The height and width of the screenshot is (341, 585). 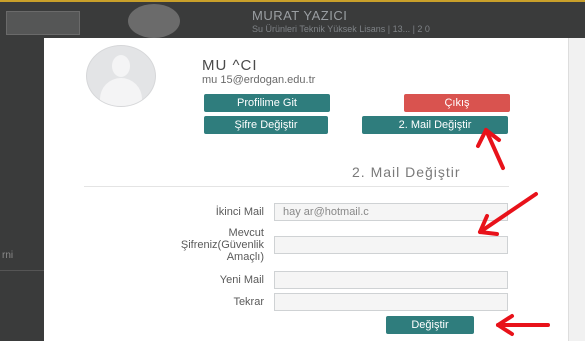 What do you see at coordinates (222, 245) in the screenshot?
I see `current-password-label-line2: Şifreniz(Güvenlik` at bounding box center [222, 245].